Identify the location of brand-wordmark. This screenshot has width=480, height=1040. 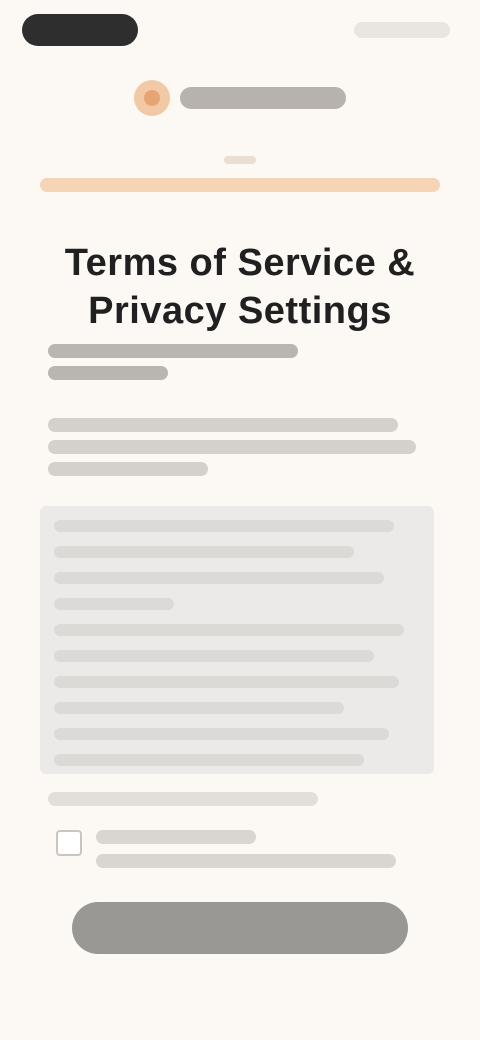
(263, 98).